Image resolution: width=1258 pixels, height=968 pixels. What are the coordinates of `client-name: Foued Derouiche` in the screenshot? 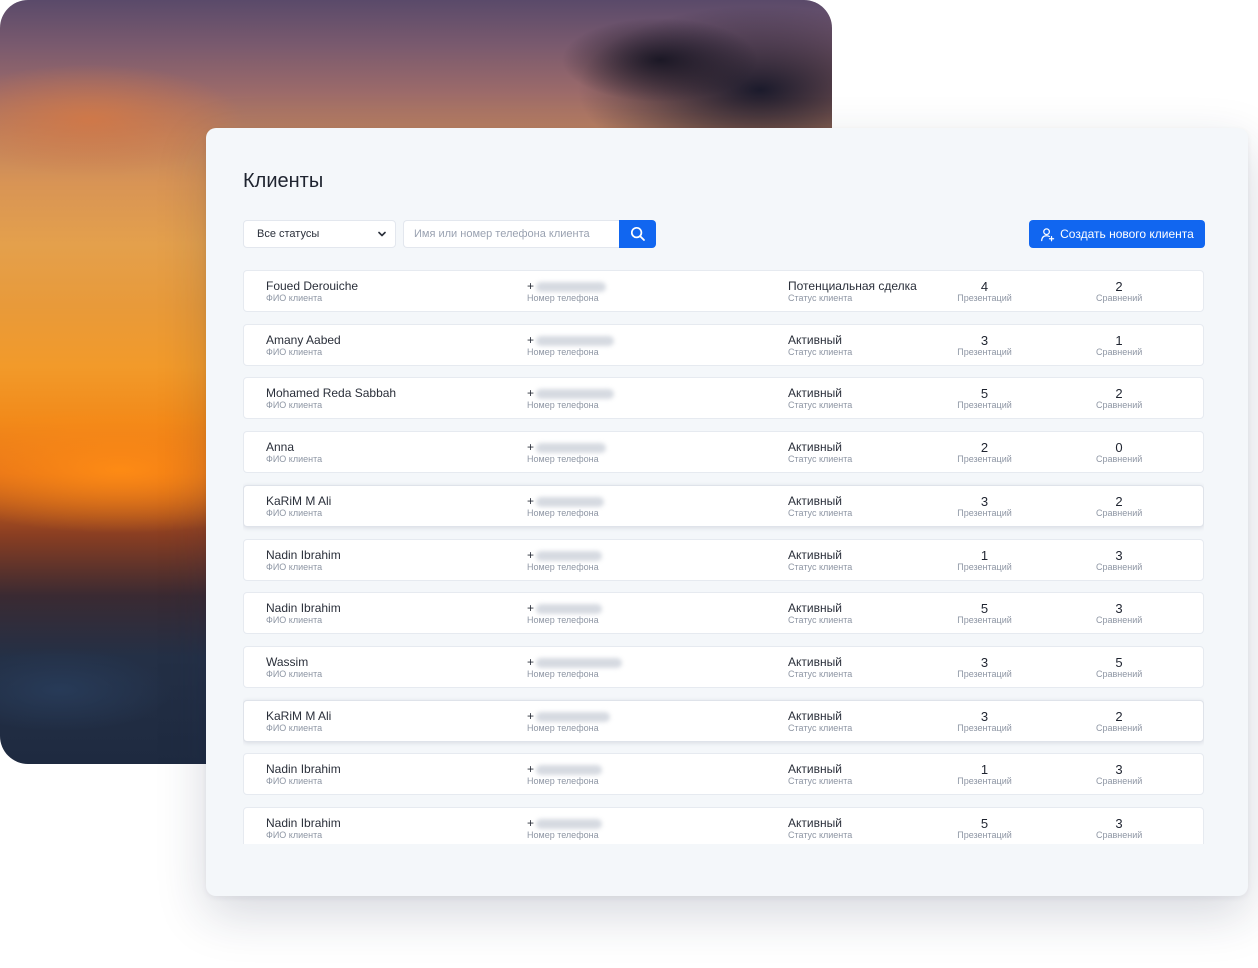 It's located at (312, 286).